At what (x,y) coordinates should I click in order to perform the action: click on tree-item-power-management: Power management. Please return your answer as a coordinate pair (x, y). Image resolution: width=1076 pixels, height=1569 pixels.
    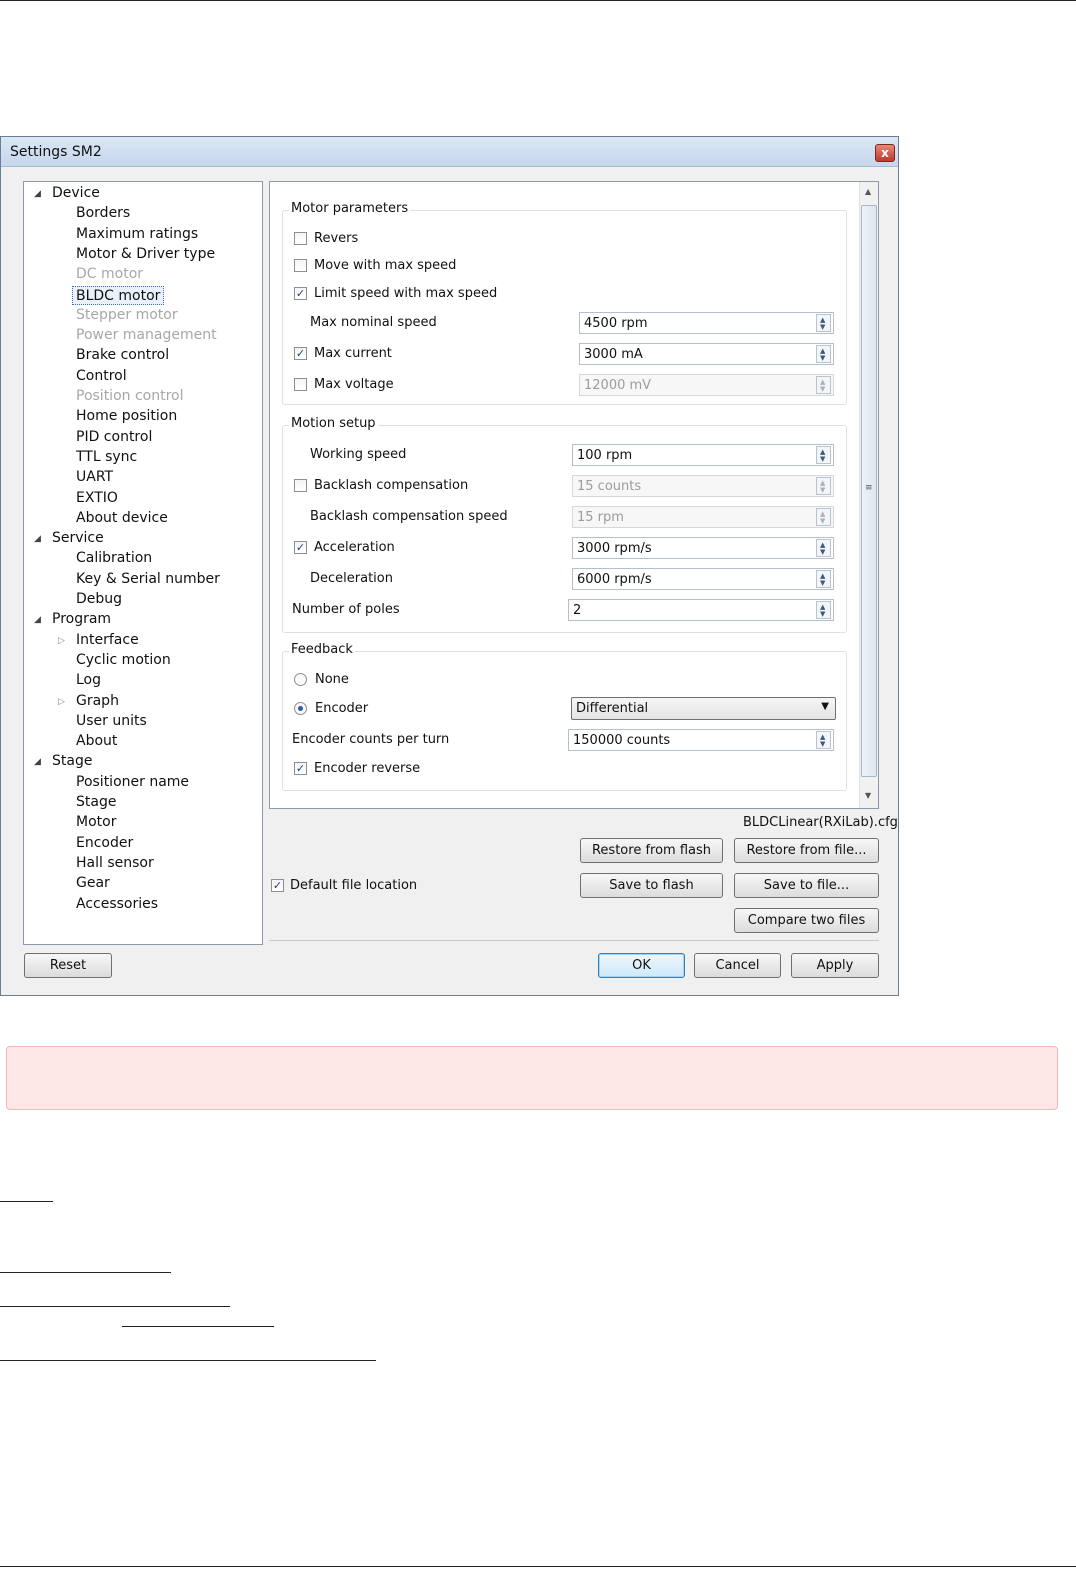
    Looking at the image, I should click on (146, 335).